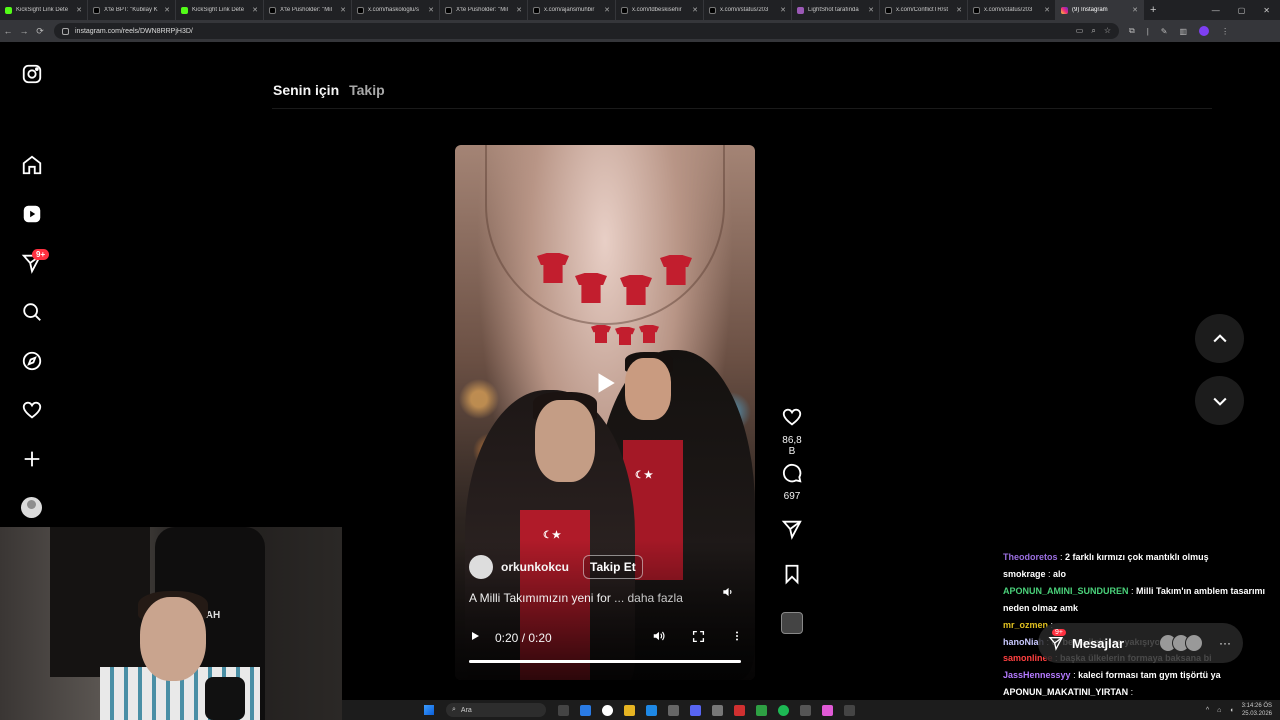 The width and height of the screenshot is (1280, 720). Describe the element at coordinates (1194, 643) in the screenshot. I see `contact-avatar` at that location.